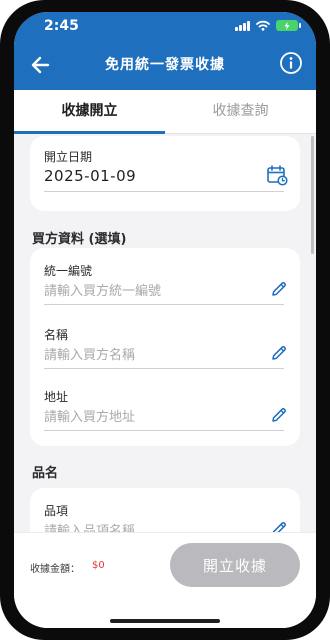  I want to click on home-indicator, so click(165, 621).